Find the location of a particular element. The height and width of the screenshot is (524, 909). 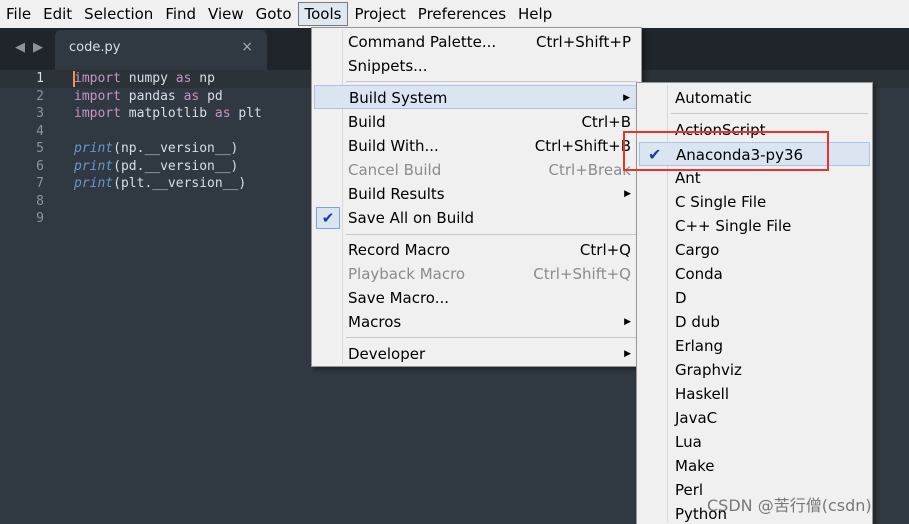

menu-item-label: Build System is located at coordinates (398, 98).